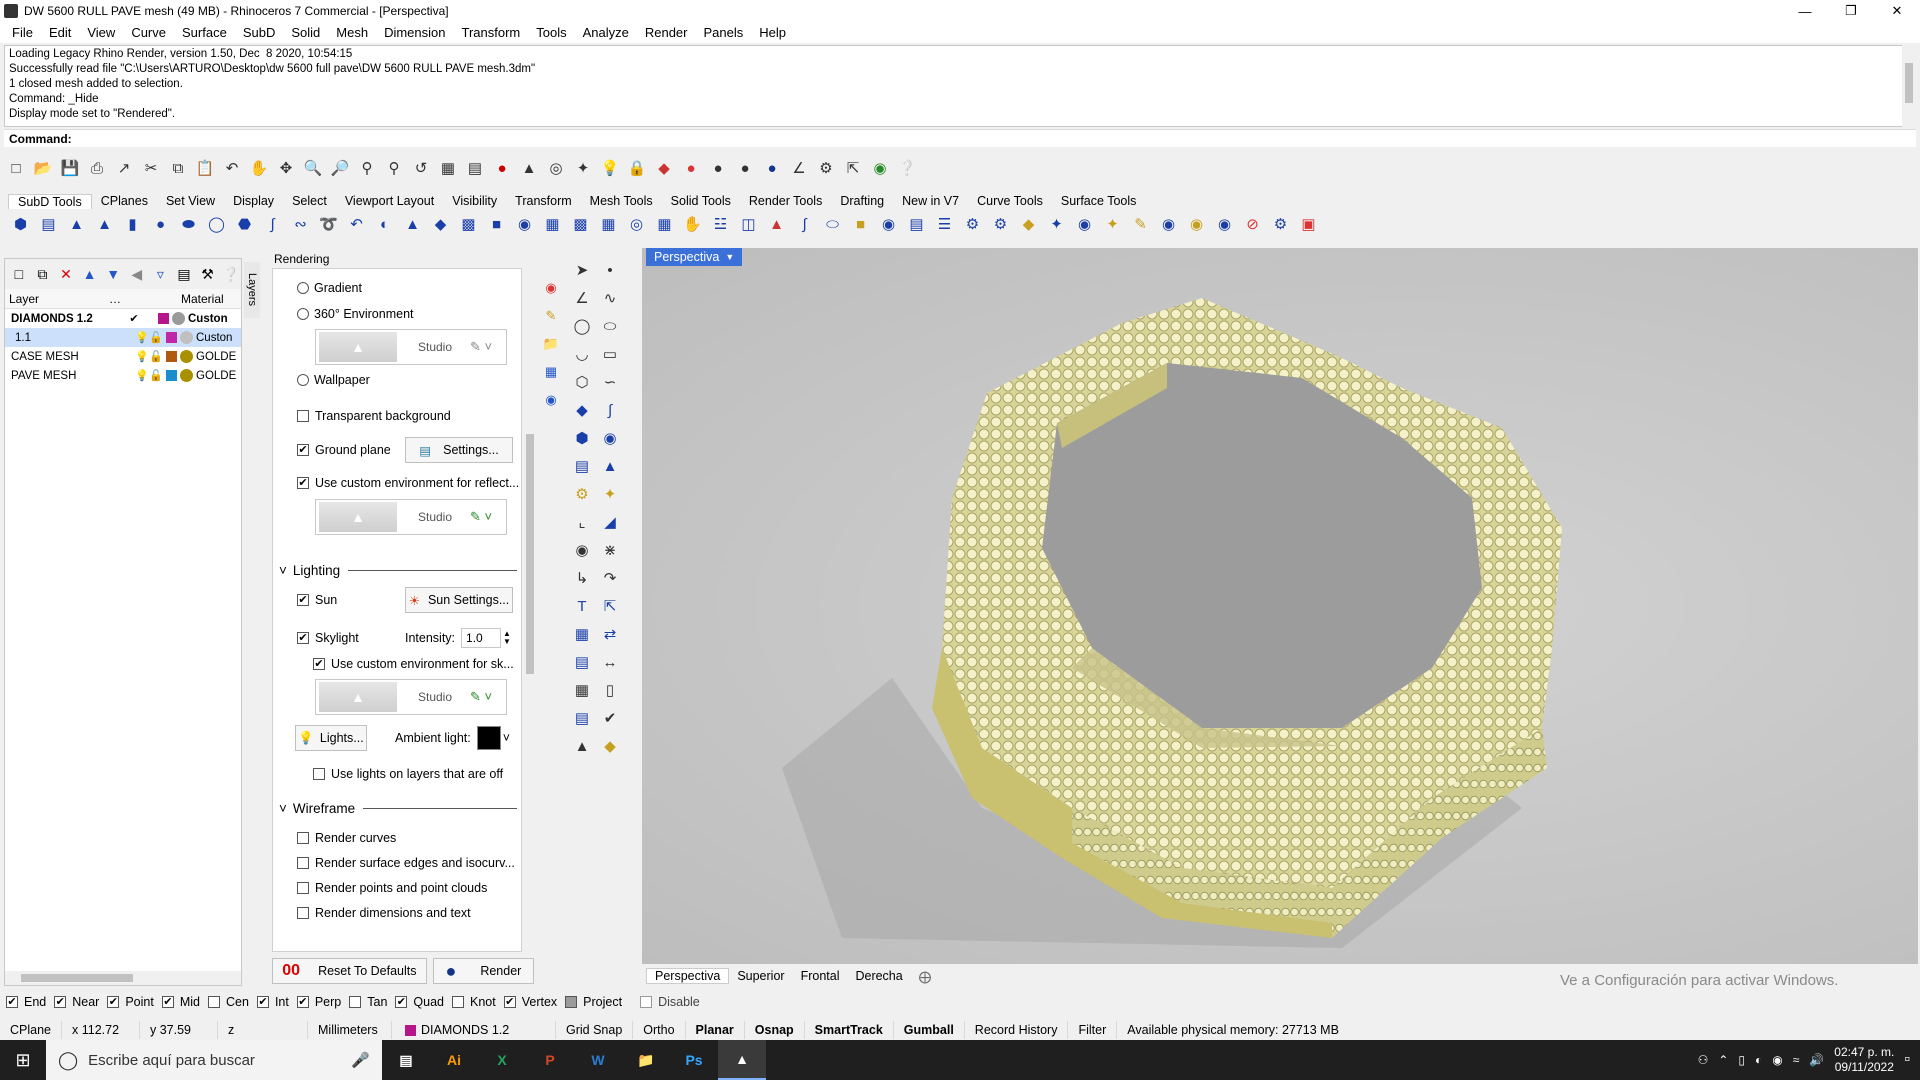  I want to click on subd-tool-7-icon: ◉, so click(1224, 224).